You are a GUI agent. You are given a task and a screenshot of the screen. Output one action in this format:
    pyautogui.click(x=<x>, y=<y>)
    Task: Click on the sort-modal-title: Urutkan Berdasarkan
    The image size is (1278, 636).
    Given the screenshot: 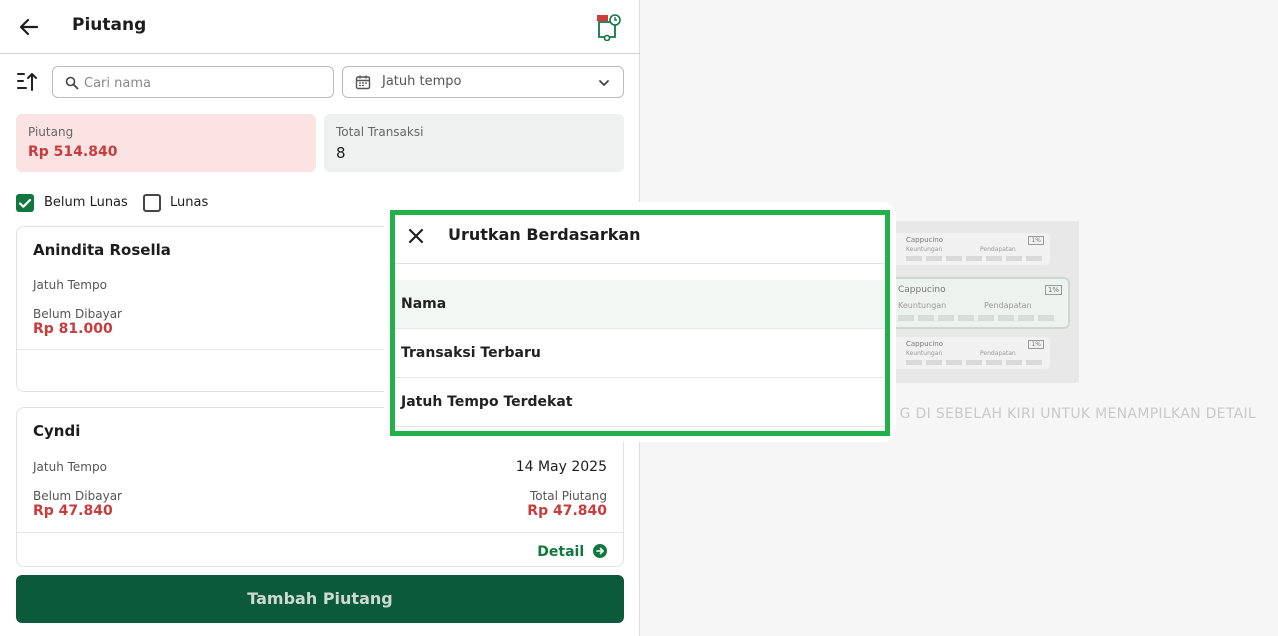 What is the action you would take?
    pyautogui.click(x=544, y=234)
    